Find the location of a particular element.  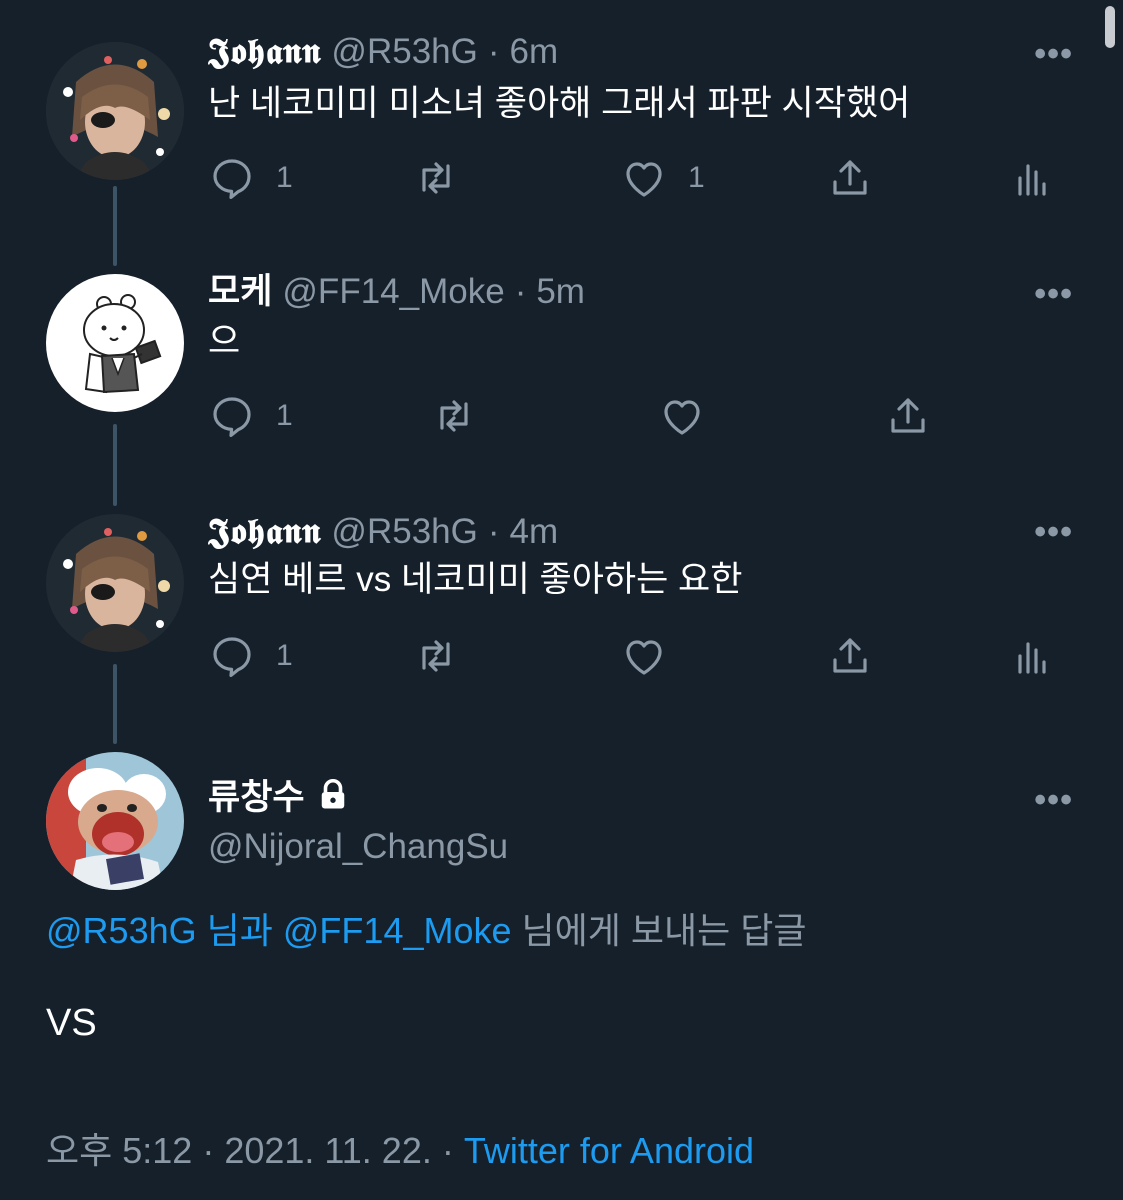

tweet-actions: 1 1 is located at coordinates (643, 178).